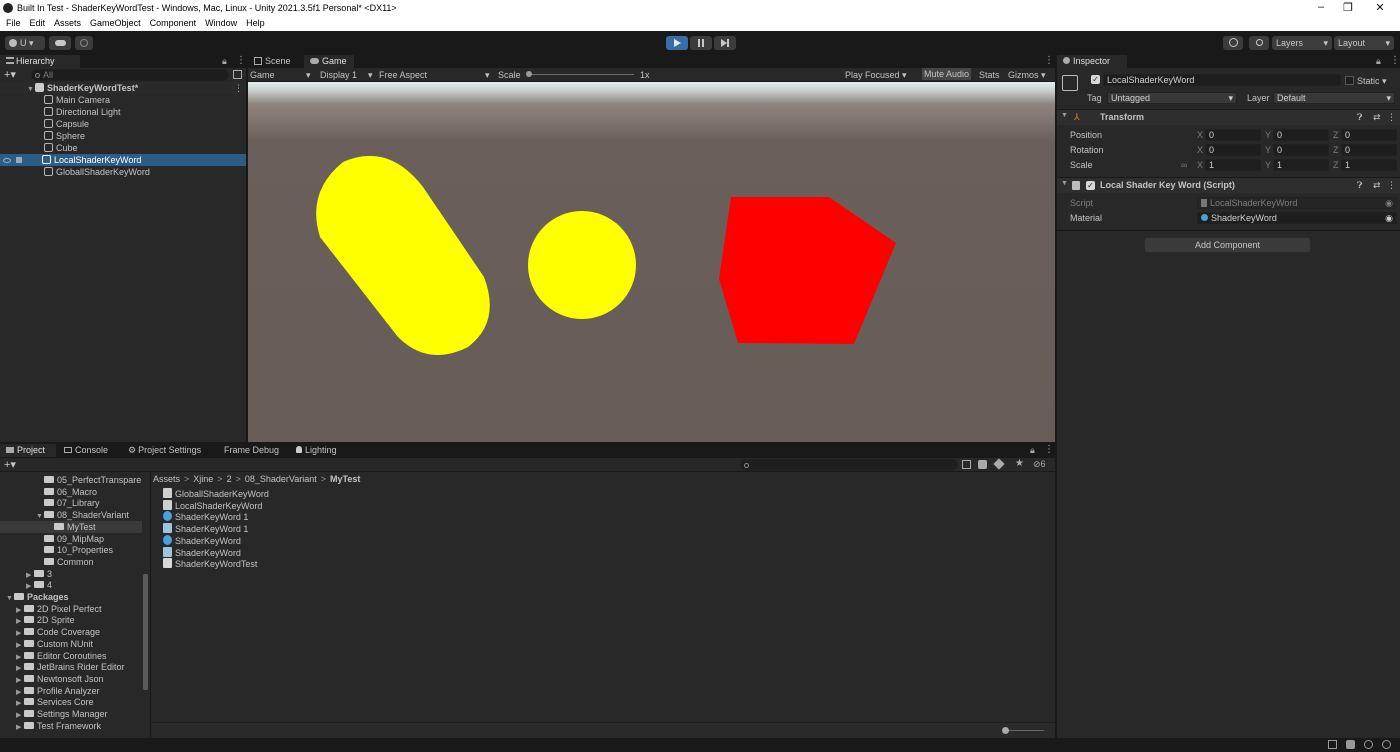 This screenshot has width=1400, height=752. I want to click on position-y-field: 0, so click(1301, 135).